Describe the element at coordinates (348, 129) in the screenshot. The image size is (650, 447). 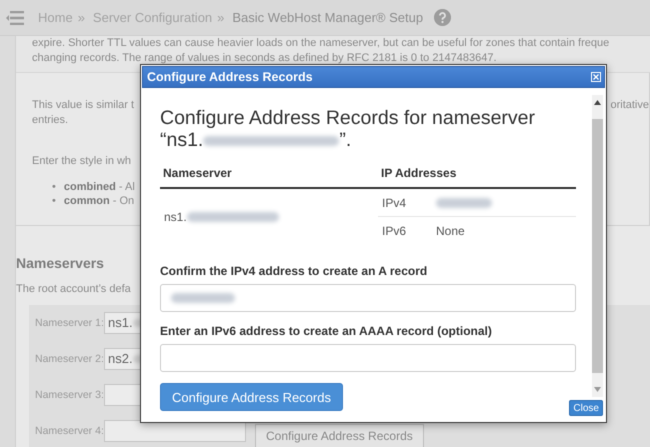
I see `dialog-heading: Configure Address Records for nameserver “ns1. ”.` at that location.